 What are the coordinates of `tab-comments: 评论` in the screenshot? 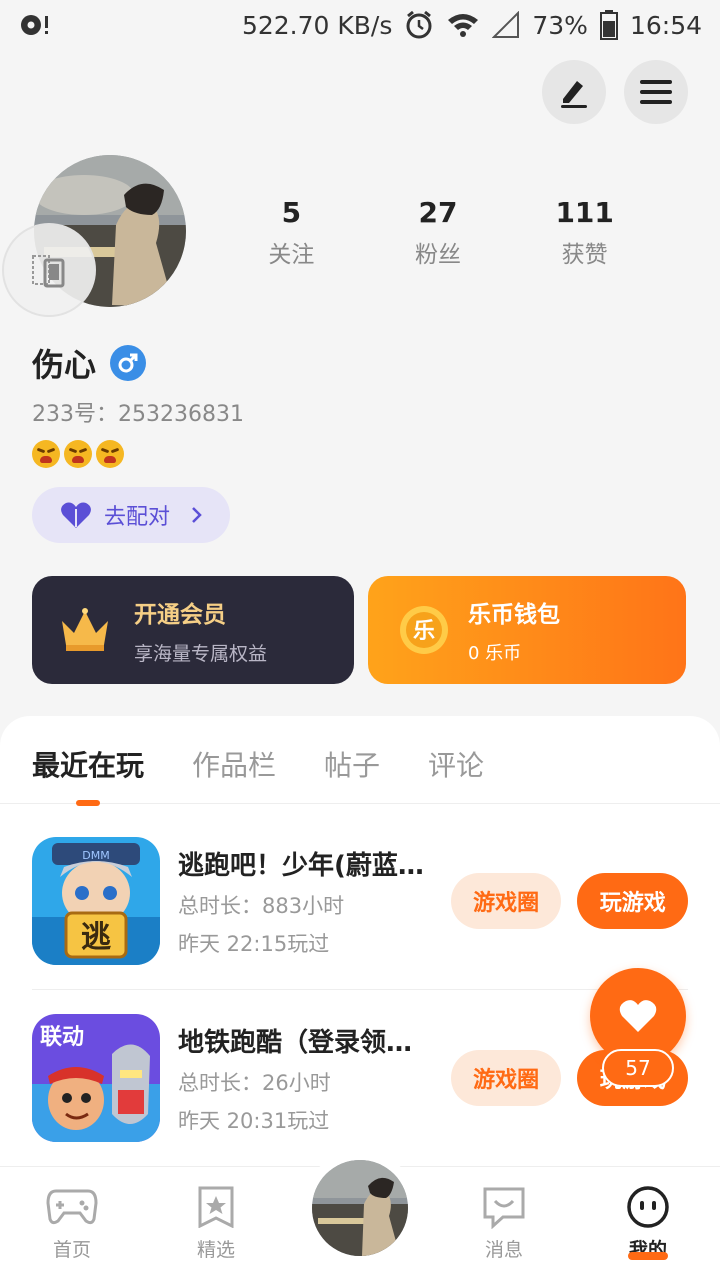 It's located at (456, 774).